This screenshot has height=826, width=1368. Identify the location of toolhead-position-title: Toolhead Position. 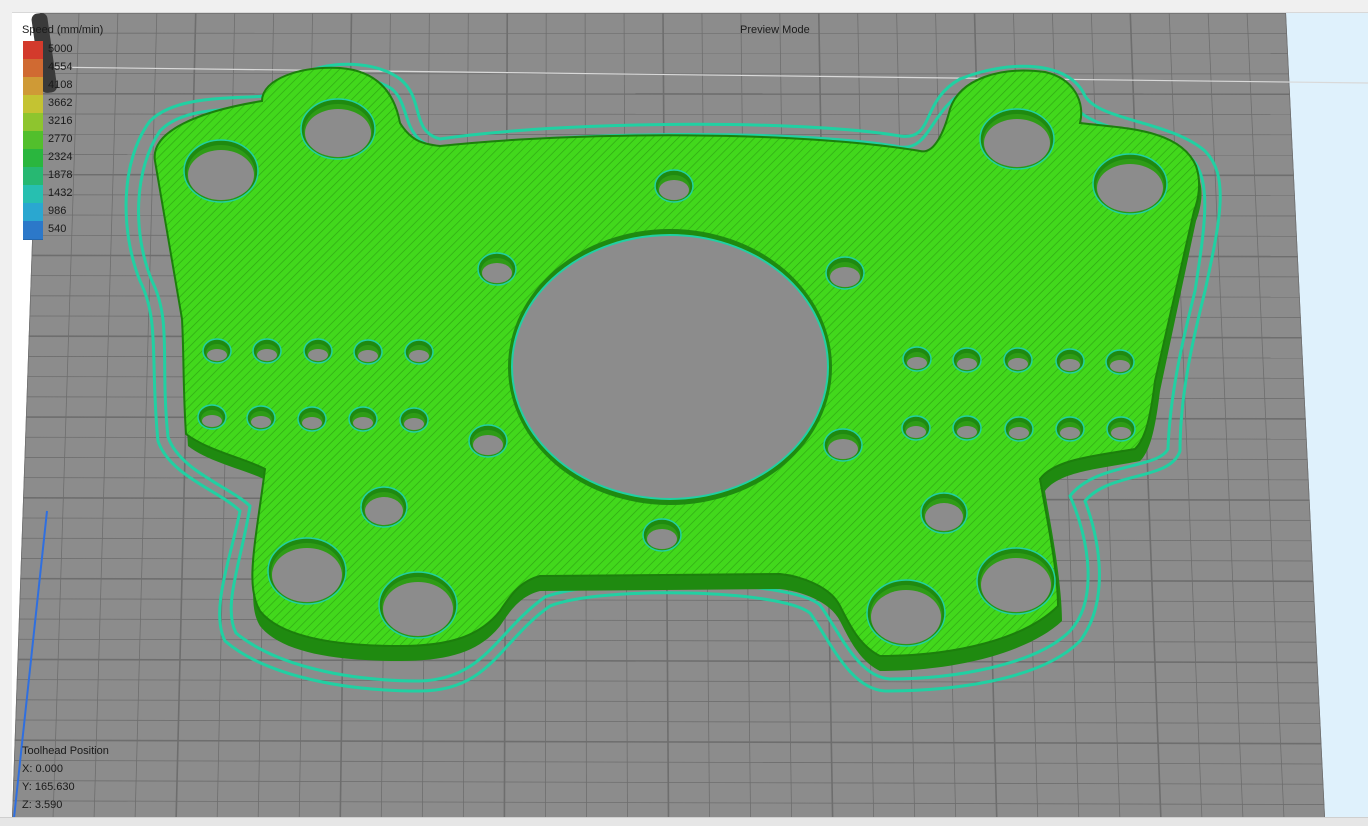
(65, 751).